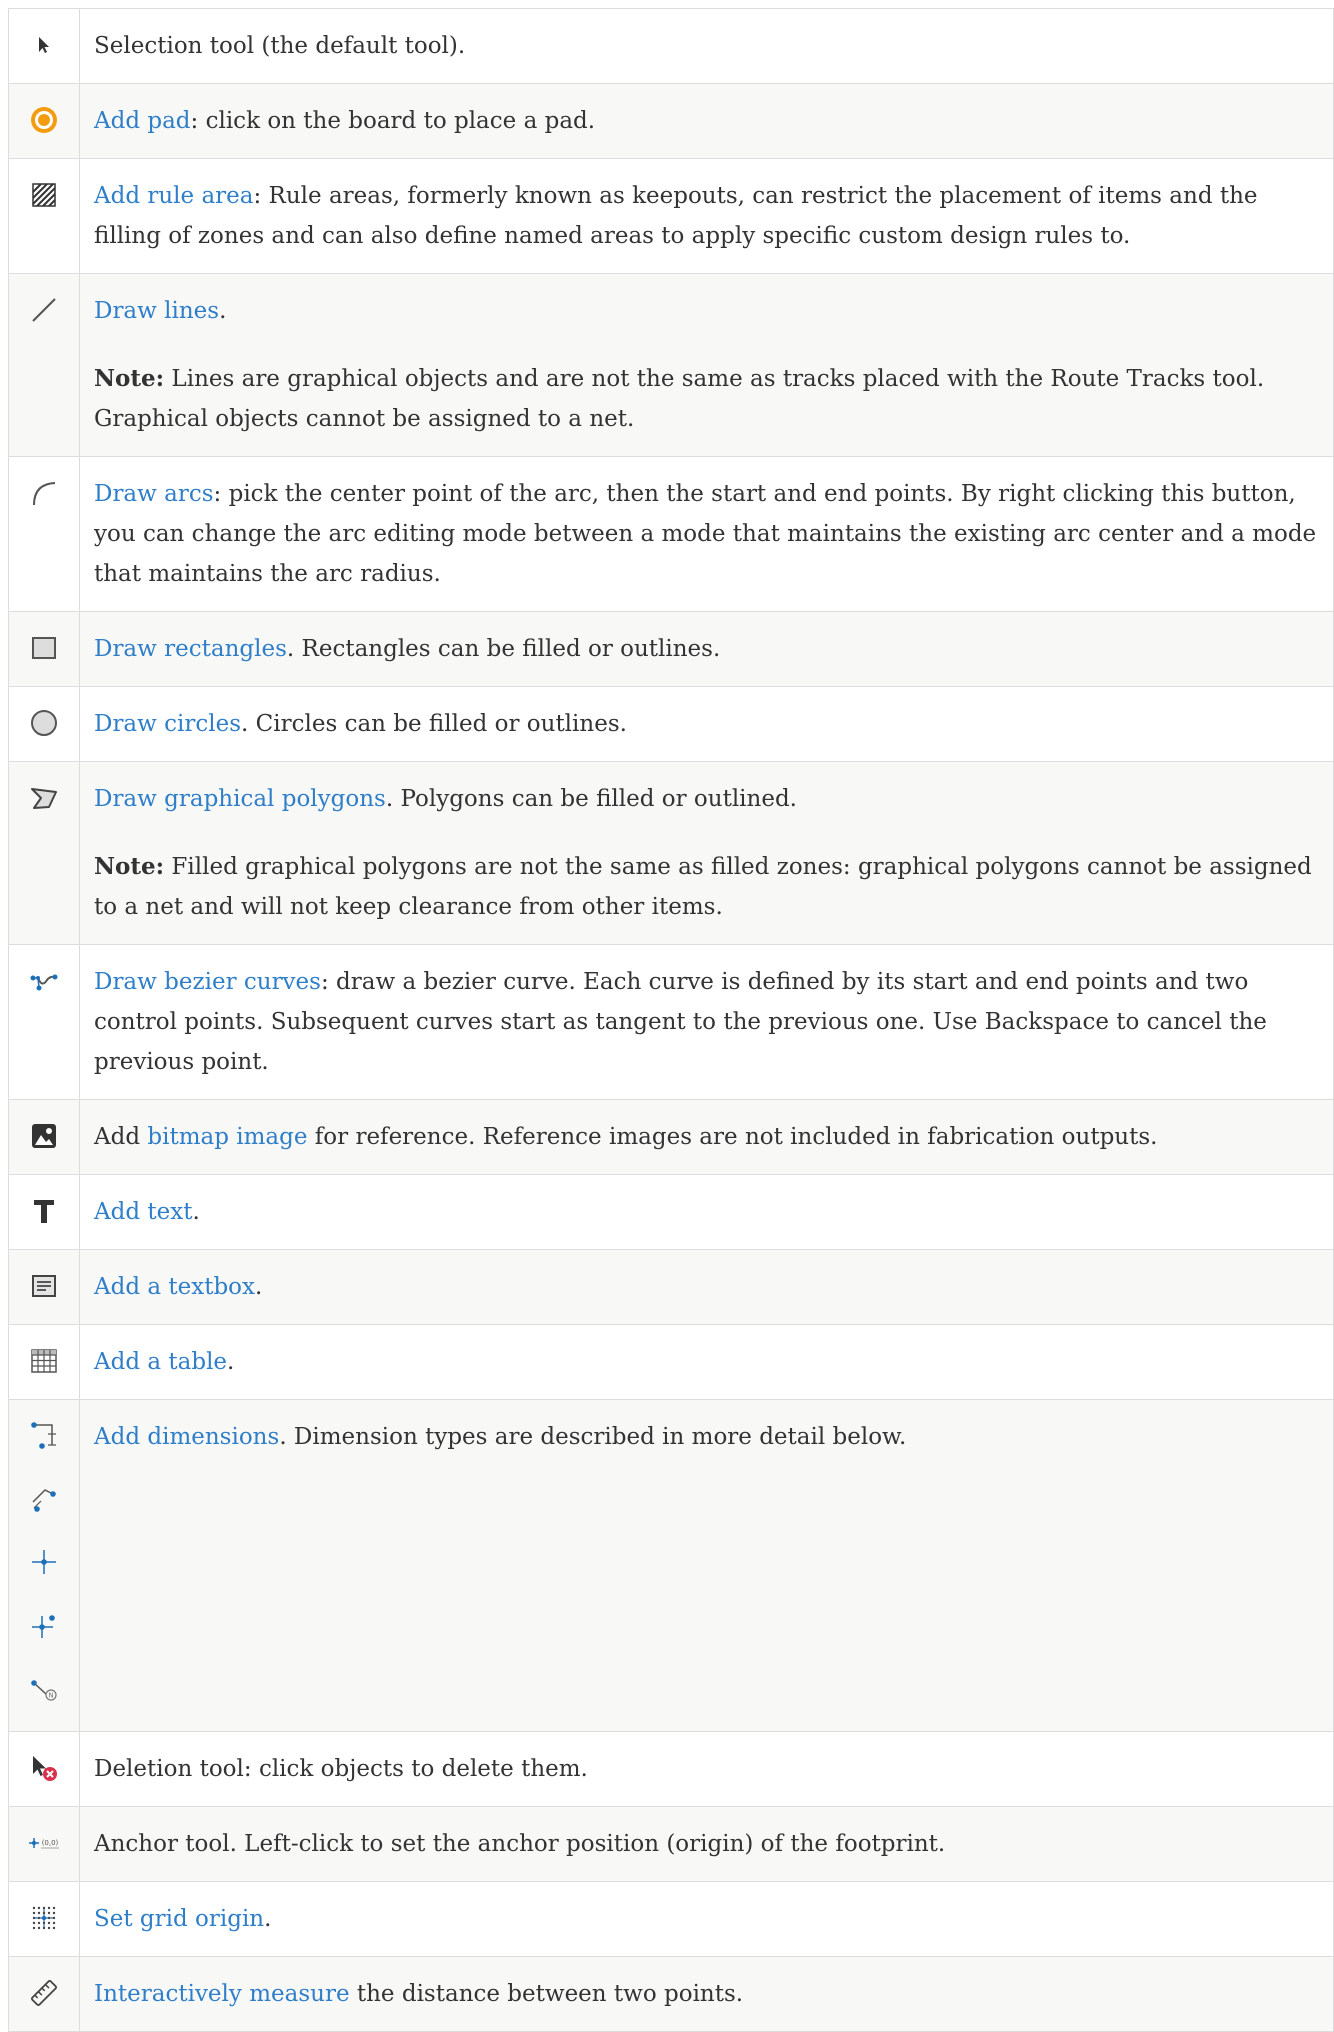  What do you see at coordinates (174, 1287) in the screenshot?
I see `add-textbox-link: Add a textbox` at bounding box center [174, 1287].